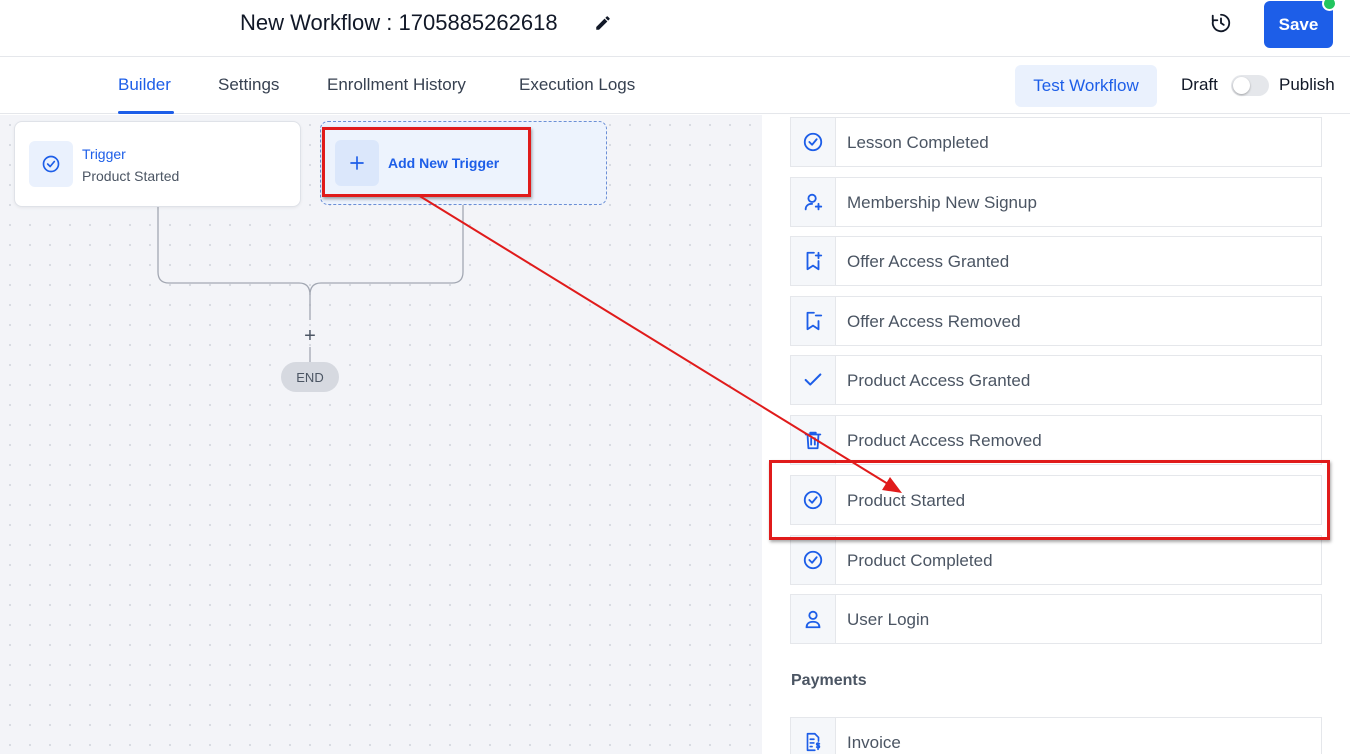 This screenshot has width=1350, height=754. I want to click on trigger-option-label: Offer Access Granted, so click(928, 261).